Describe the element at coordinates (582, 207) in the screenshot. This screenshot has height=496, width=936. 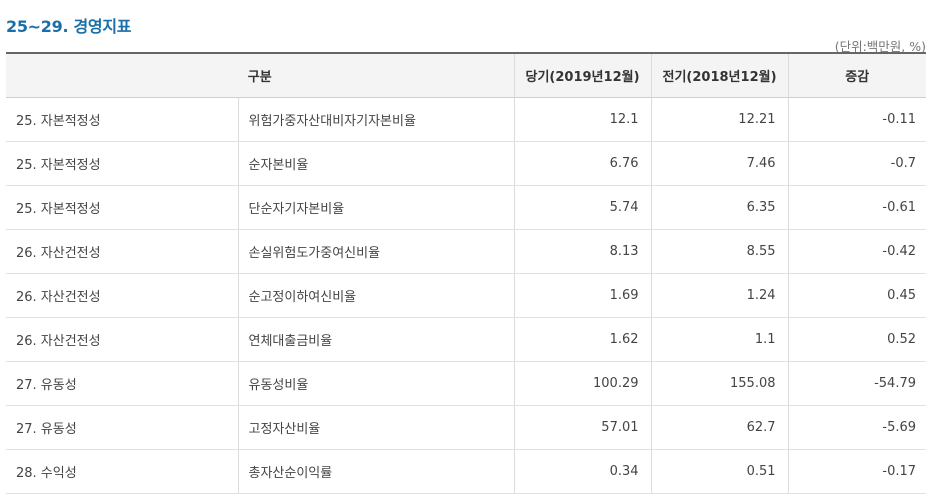
I see `cell-current: 5.74` at that location.